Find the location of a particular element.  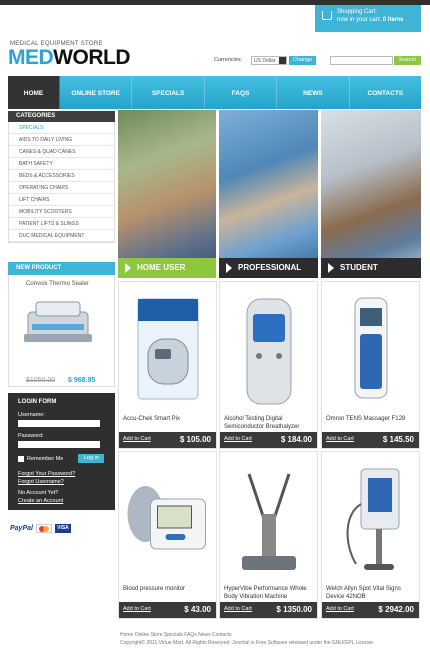

cart-status: now in your cart: 0 items is located at coordinates (370, 20).